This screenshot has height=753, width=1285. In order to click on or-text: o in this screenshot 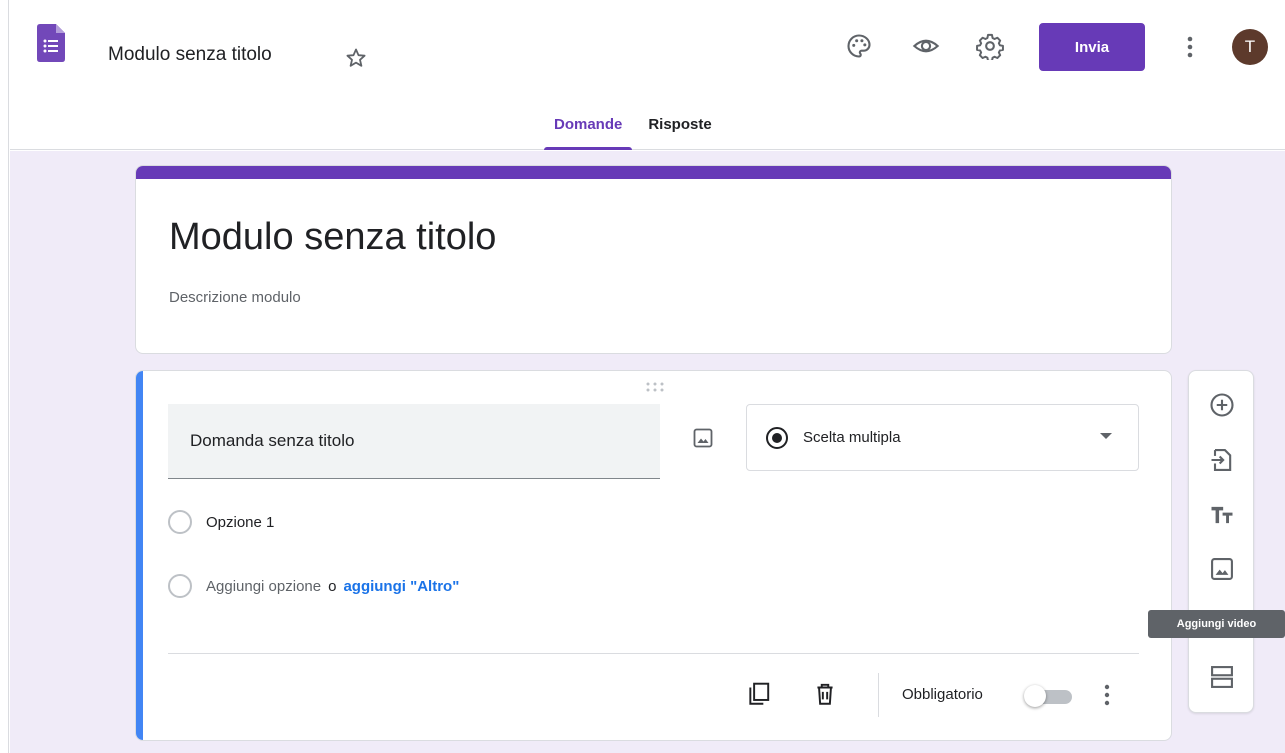, I will do `click(332, 586)`.